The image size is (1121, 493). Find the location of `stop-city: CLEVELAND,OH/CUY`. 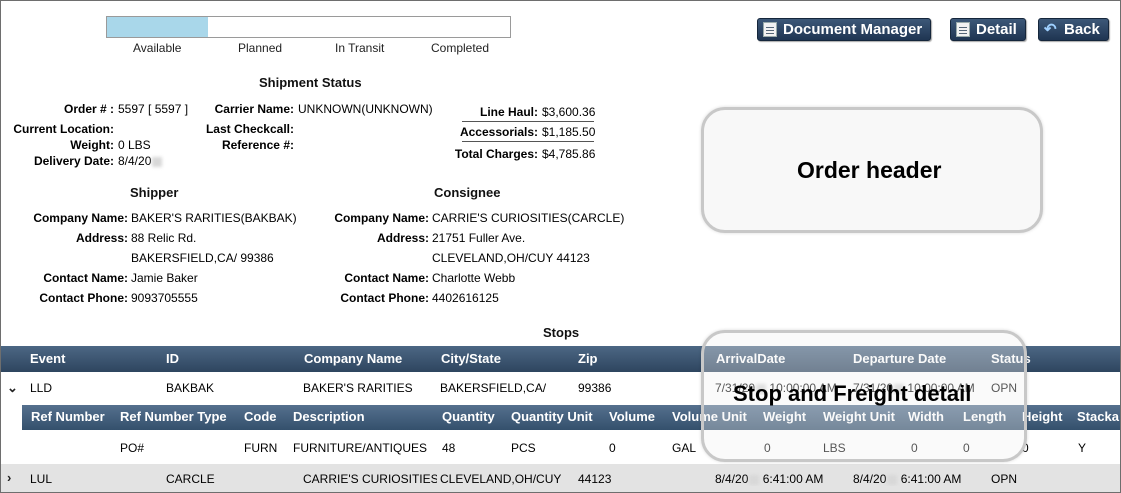

stop-city: CLEVELAND,OH/CUY is located at coordinates (501, 479).